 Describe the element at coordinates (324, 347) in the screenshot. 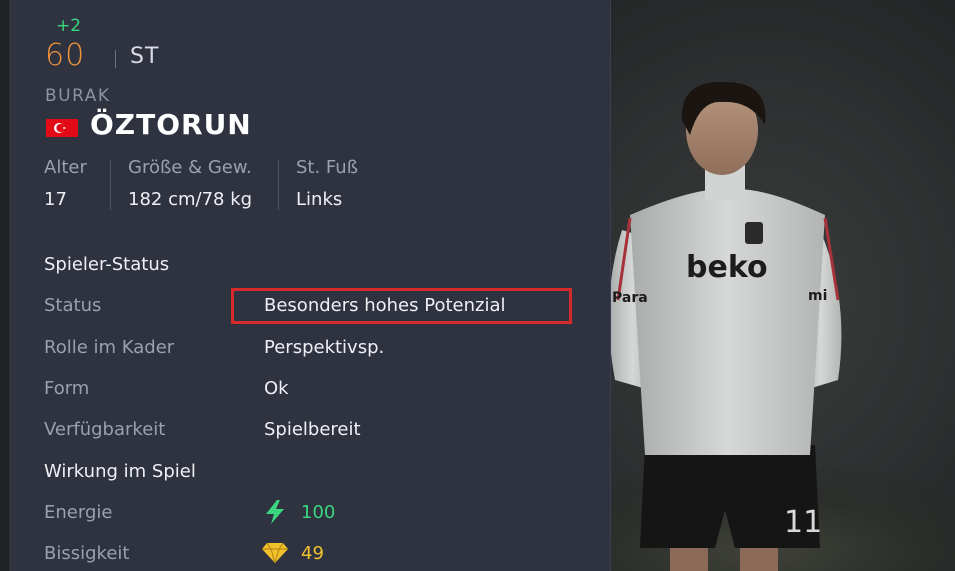

I see `squad-role-value: Perspektivsp.` at that location.